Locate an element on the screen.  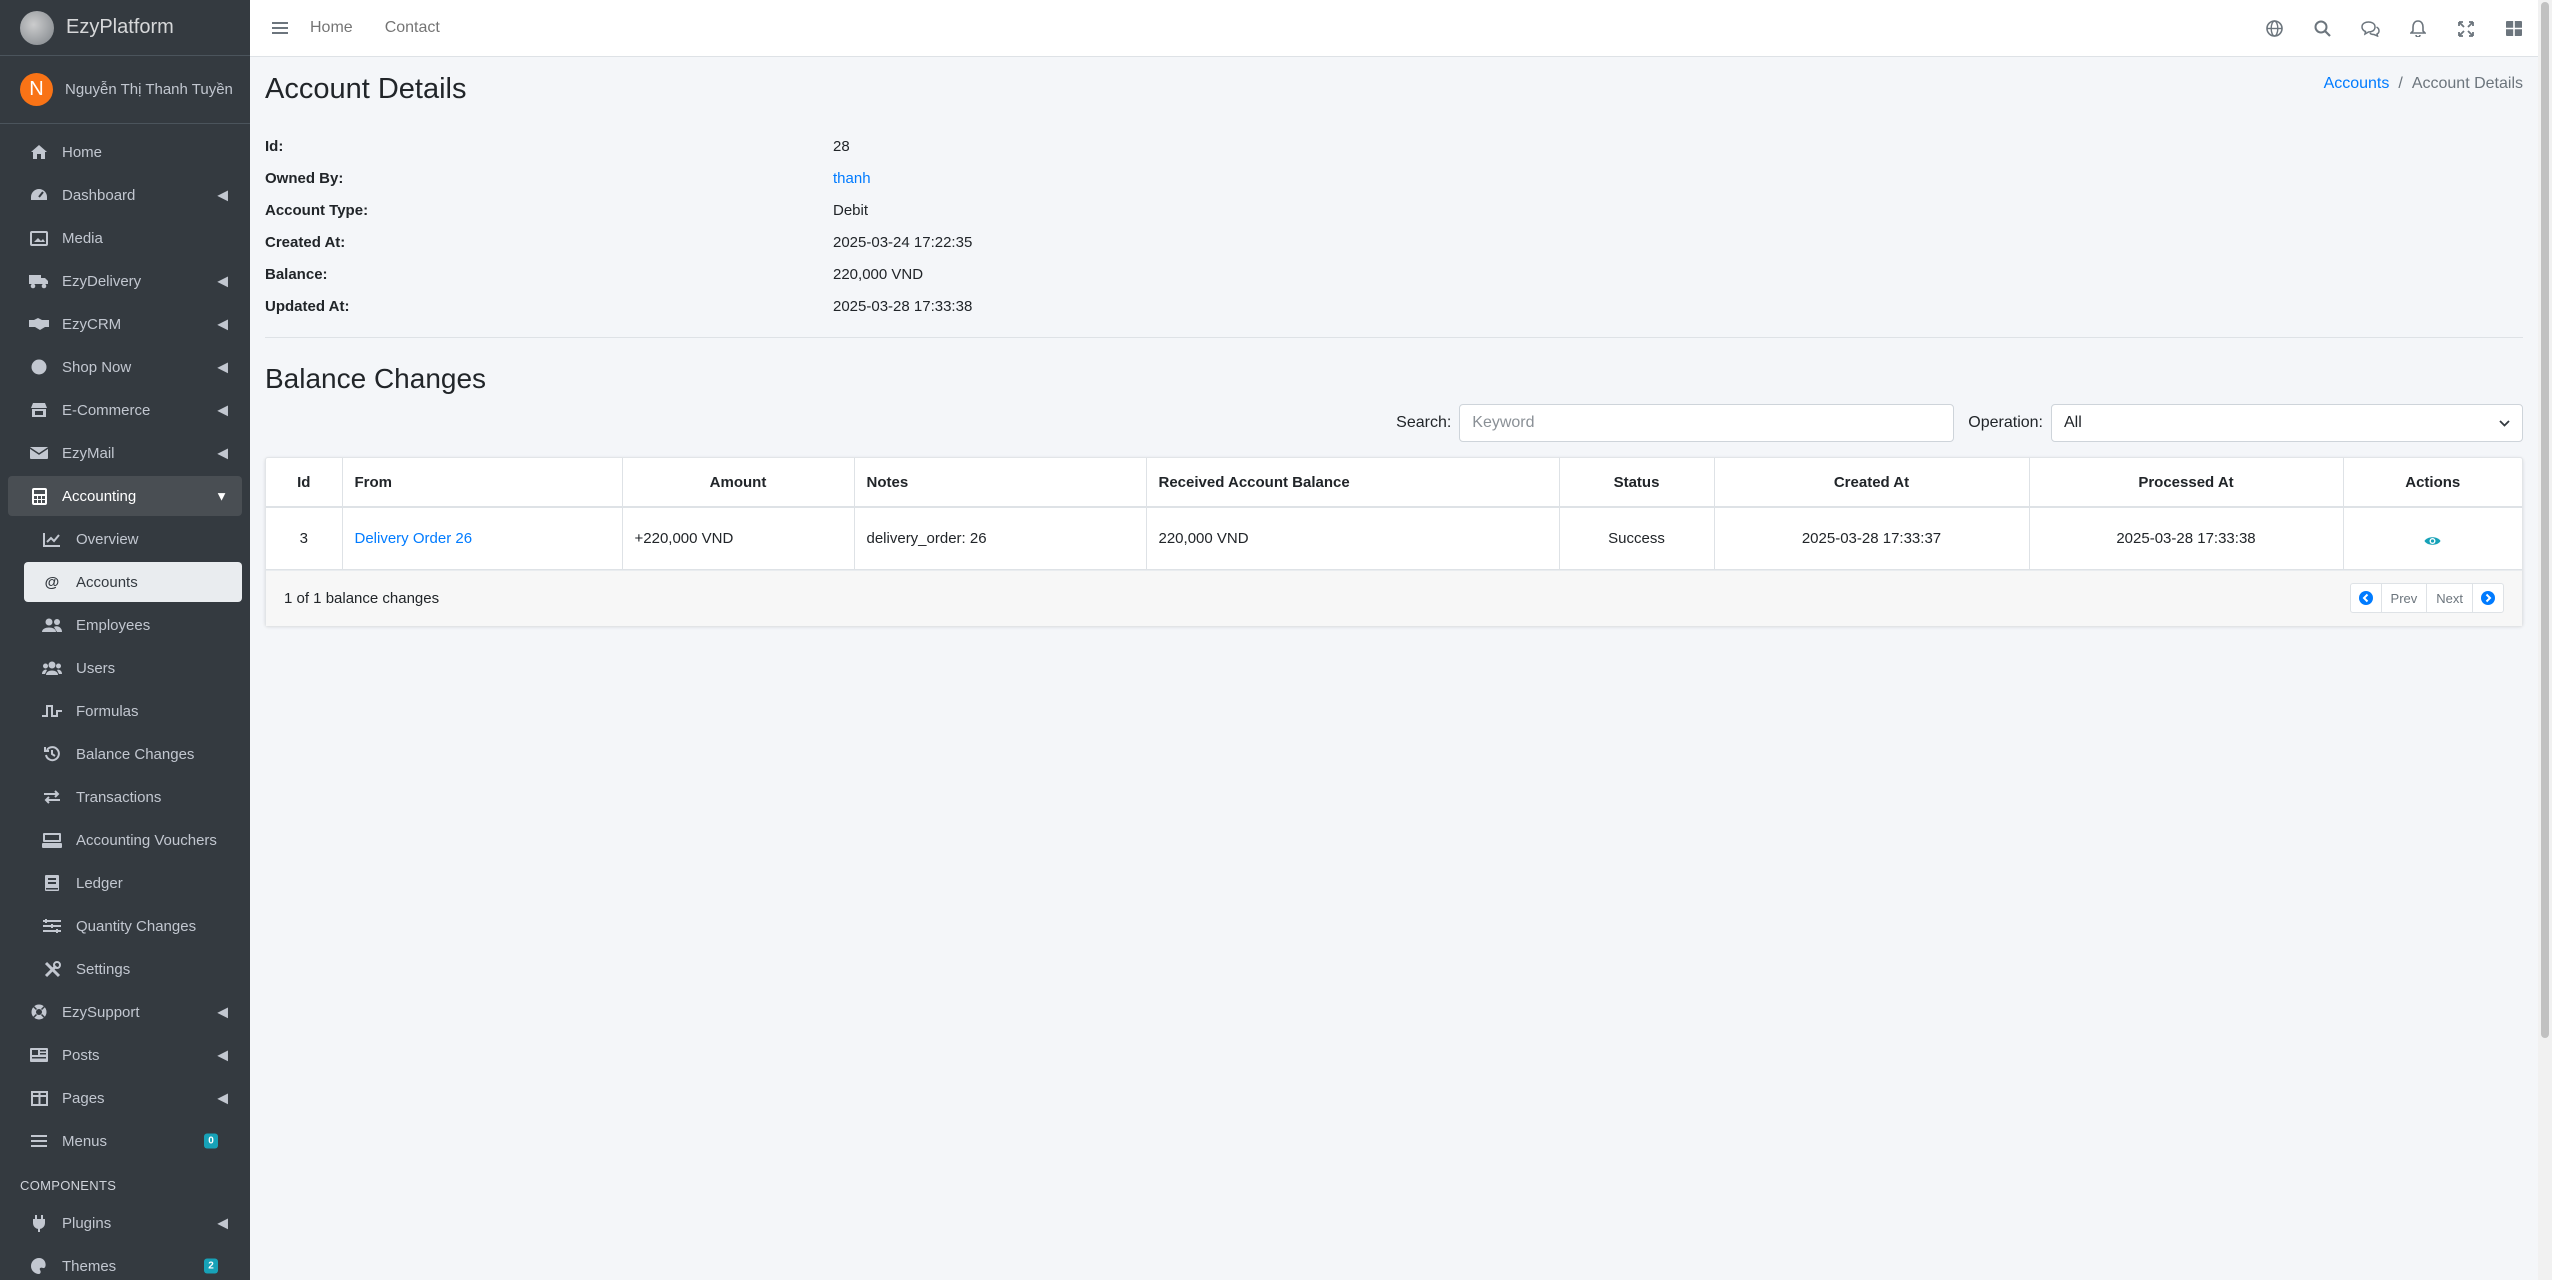
sidebar-subitem-accounting-vouchers: Accounting Vouchers is located at coordinates (133, 840).